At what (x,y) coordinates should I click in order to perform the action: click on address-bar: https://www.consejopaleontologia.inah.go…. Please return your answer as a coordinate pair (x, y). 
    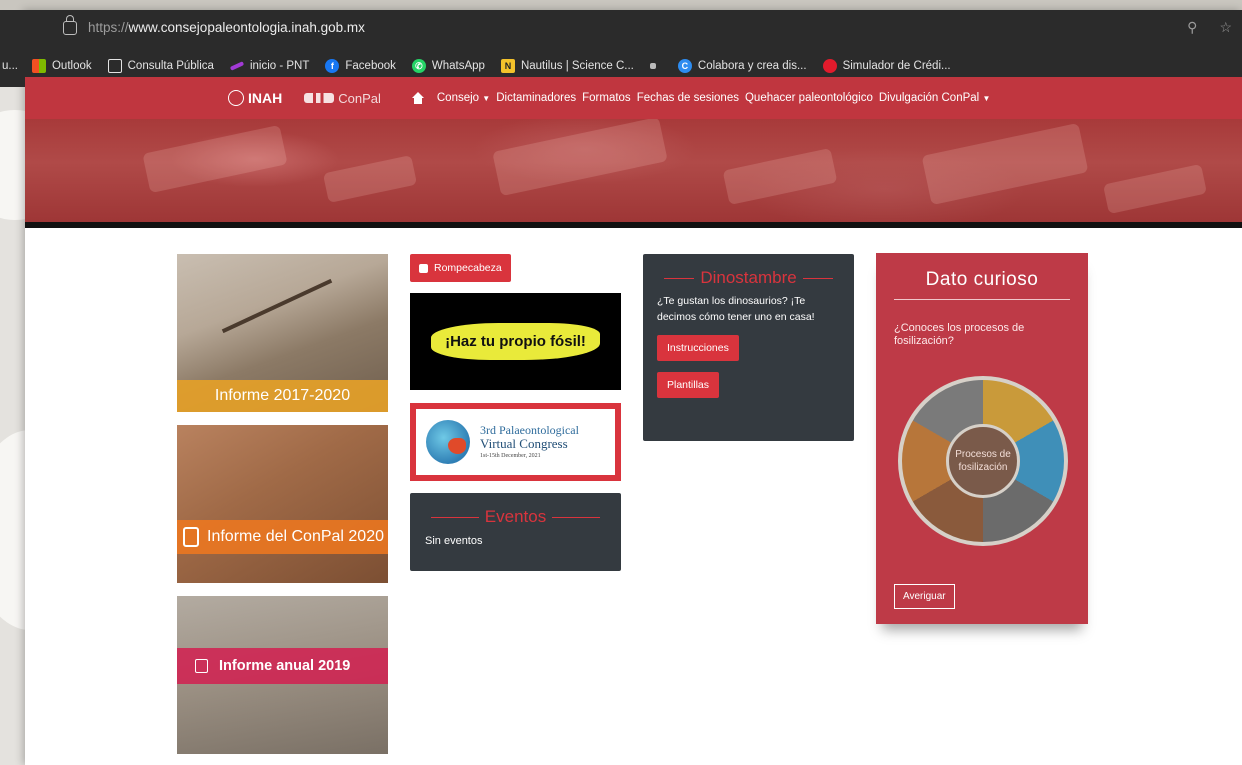
    Looking at the image, I should click on (621, 27).